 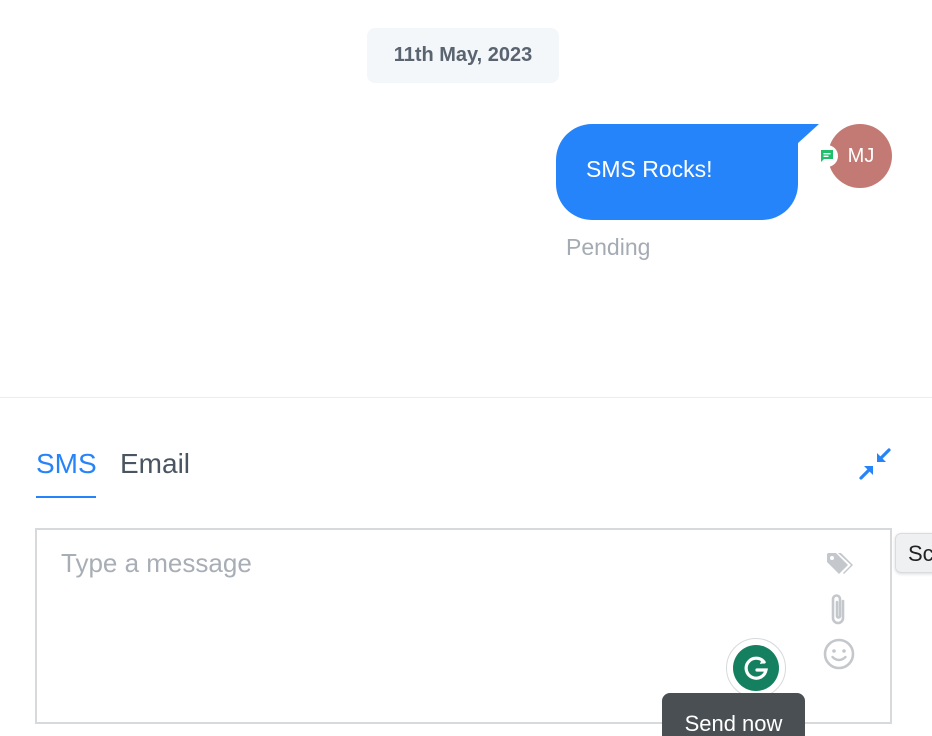 What do you see at coordinates (839, 610) in the screenshot?
I see `paperclip-icon` at bounding box center [839, 610].